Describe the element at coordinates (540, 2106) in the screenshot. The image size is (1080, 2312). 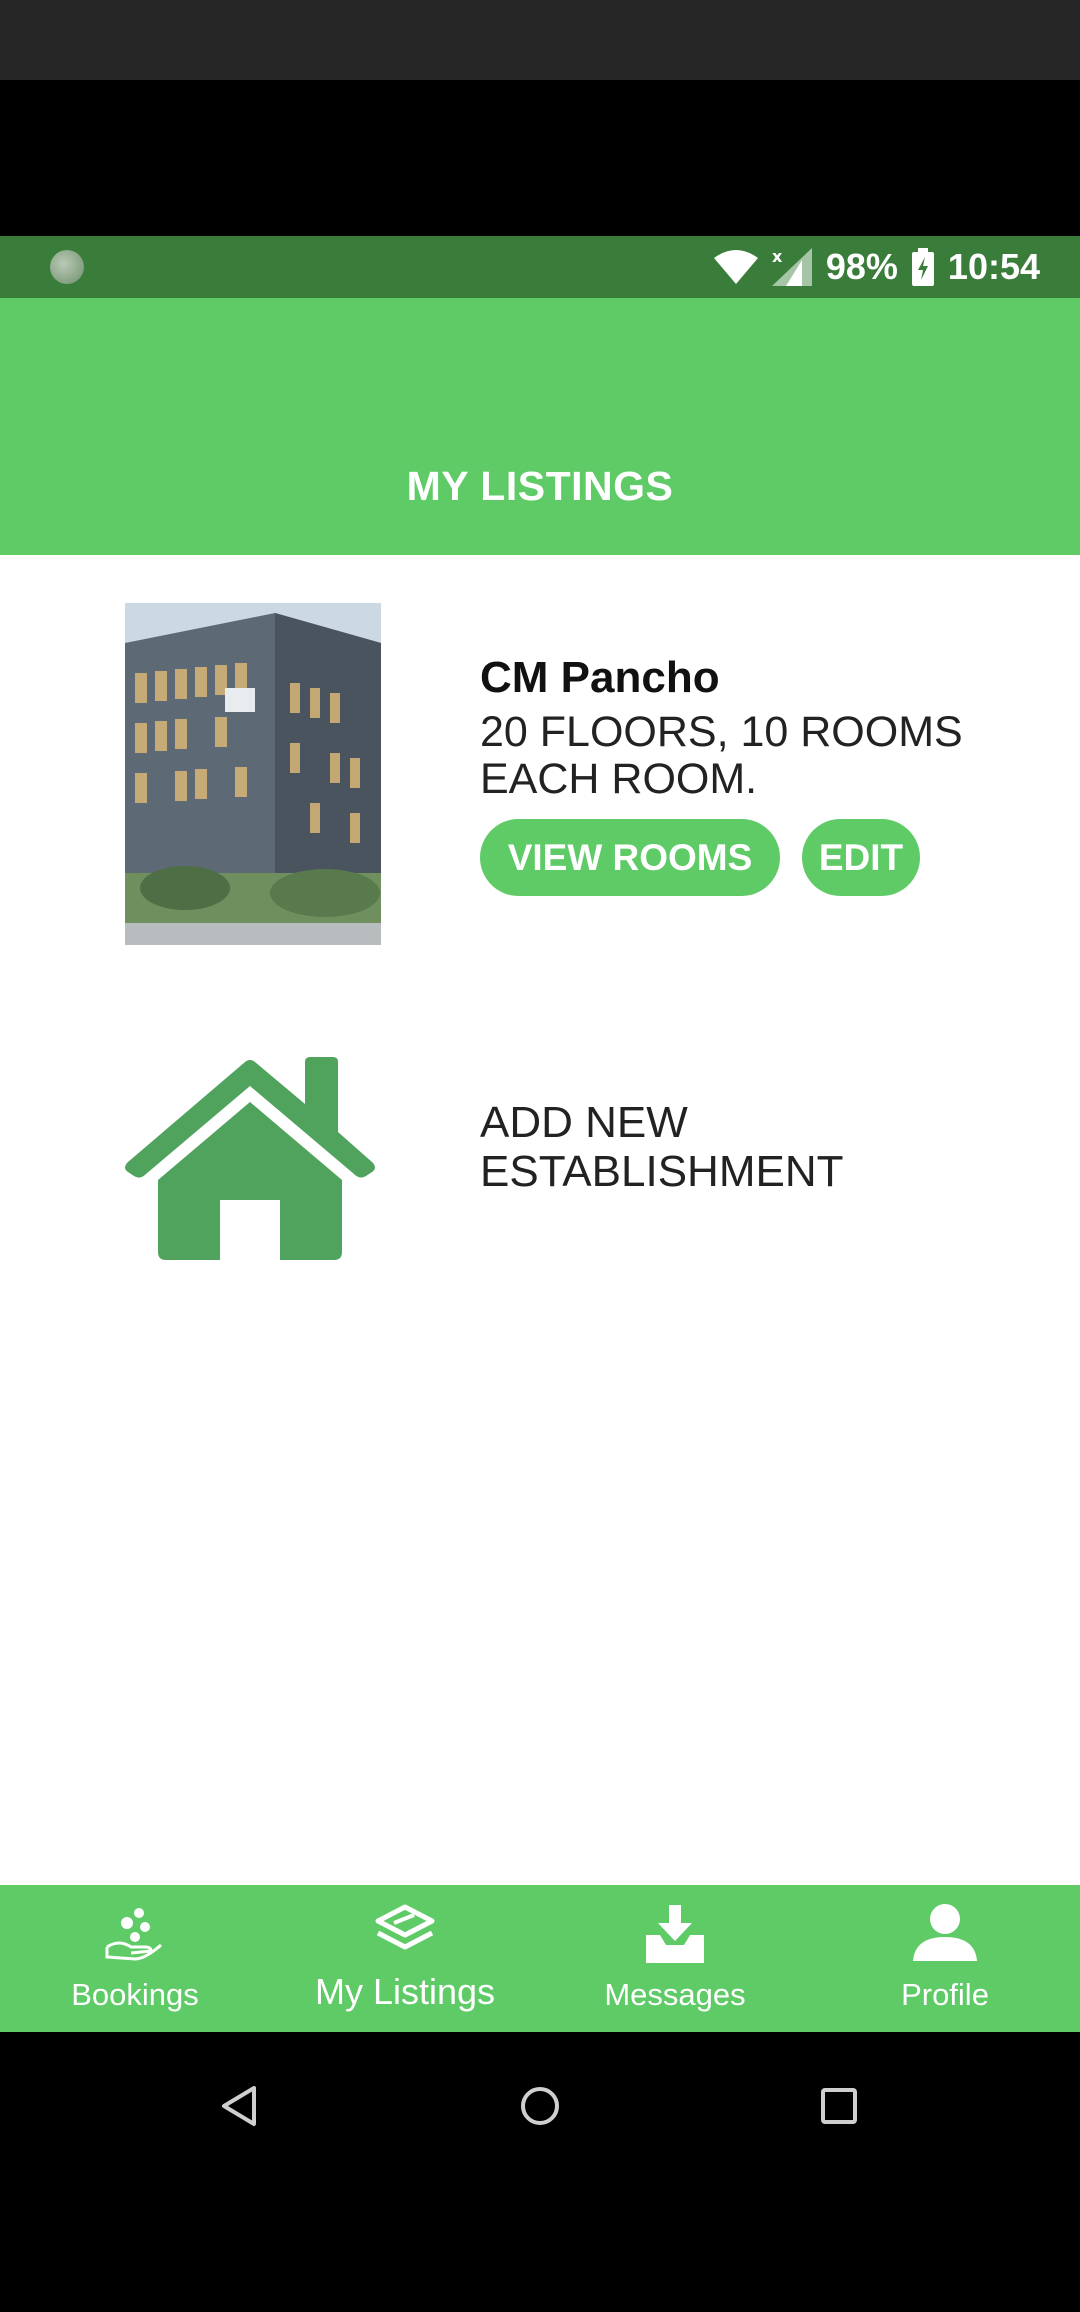
I see `home-circle-icon` at that location.